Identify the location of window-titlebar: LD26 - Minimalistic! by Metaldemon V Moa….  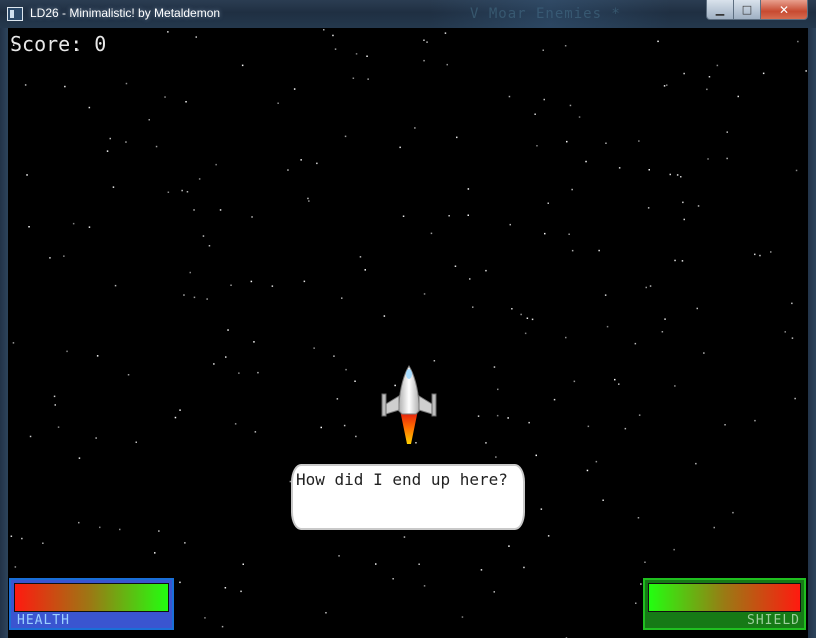
(408, 14).